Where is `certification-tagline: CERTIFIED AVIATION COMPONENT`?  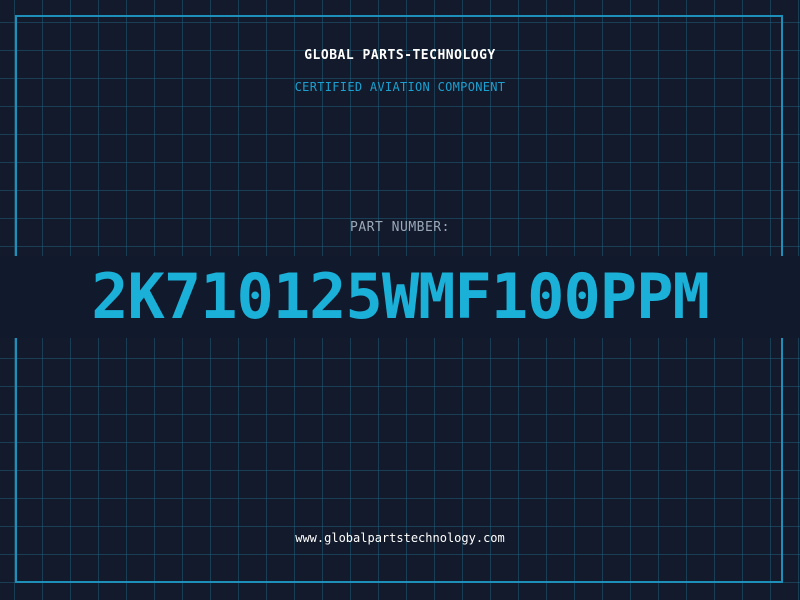
certification-tagline: CERTIFIED AVIATION COMPONENT is located at coordinates (400, 87).